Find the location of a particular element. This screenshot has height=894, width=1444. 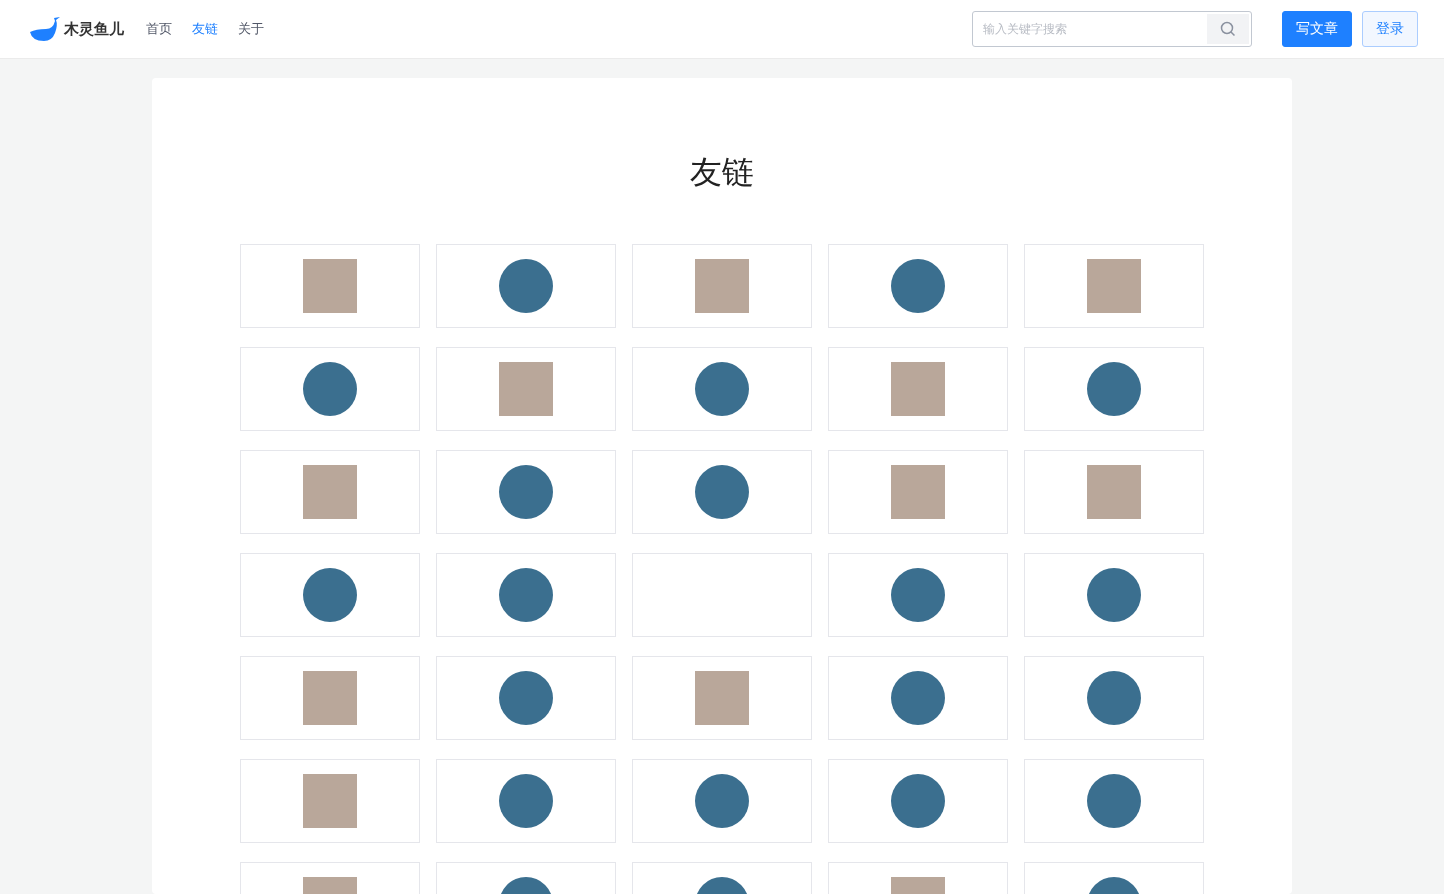

site-logo: 木灵鱼儿 is located at coordinates (76, 29).